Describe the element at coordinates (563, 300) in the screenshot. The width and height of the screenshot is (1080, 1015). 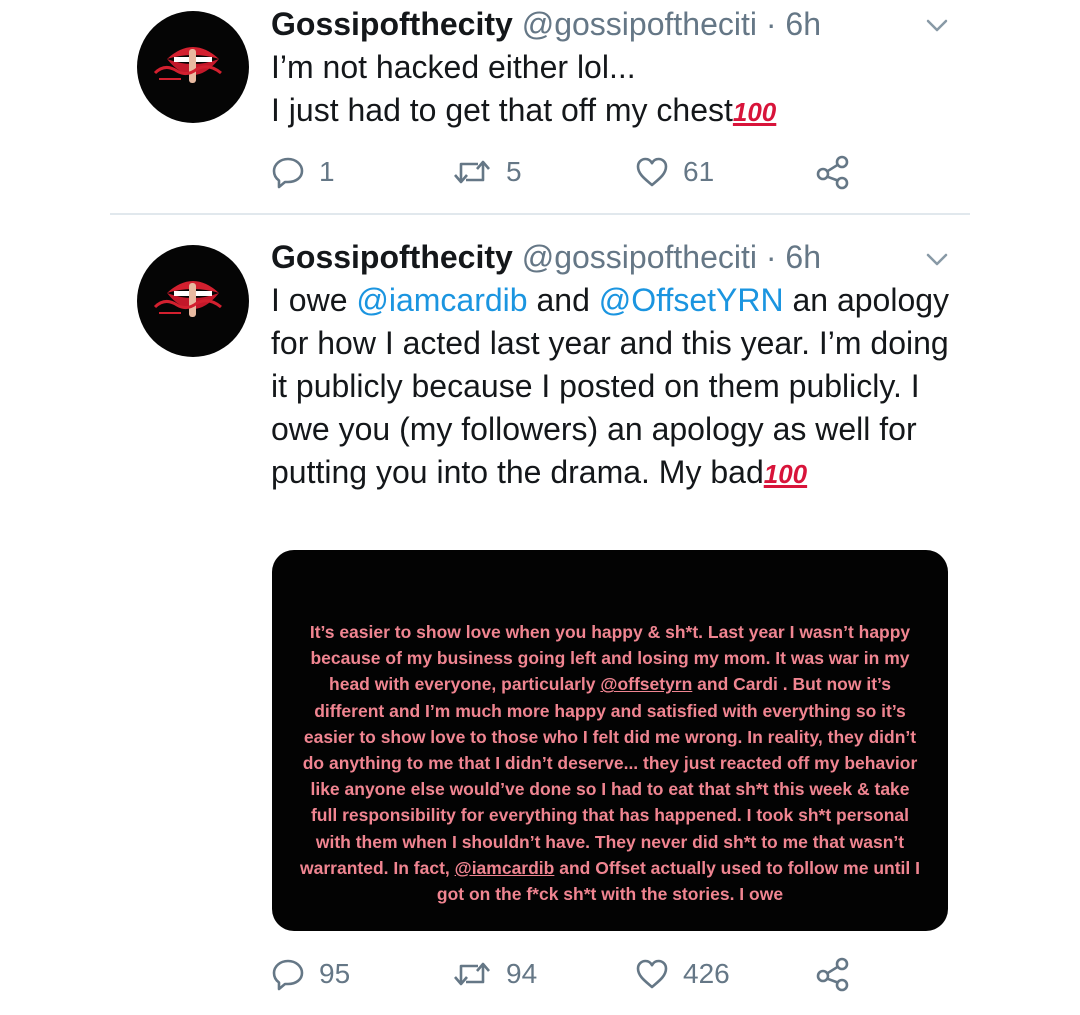
I see `tweet-text-segment: and` at that location.